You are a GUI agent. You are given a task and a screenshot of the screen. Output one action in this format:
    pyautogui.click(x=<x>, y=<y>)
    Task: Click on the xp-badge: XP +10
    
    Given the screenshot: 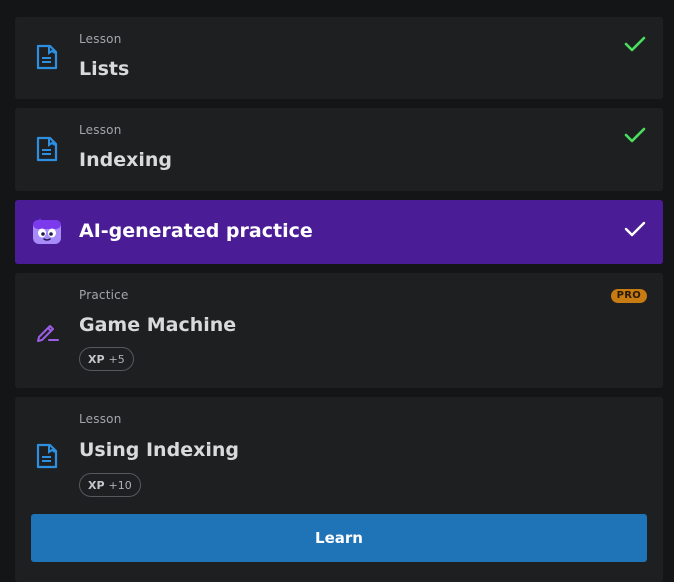 What is the action you would take?
    pyautogui.click(x=110, y=485)
    